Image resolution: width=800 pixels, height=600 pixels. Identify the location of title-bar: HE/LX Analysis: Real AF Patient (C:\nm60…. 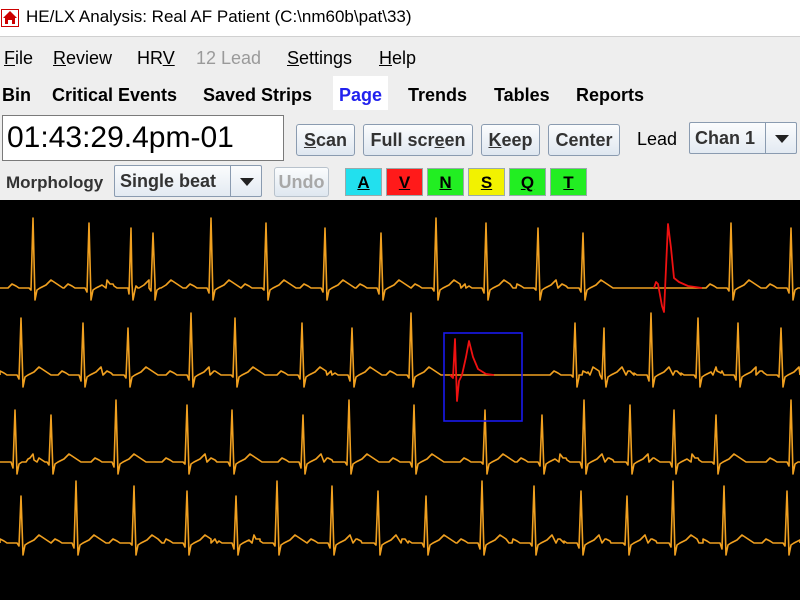
(400, 18).